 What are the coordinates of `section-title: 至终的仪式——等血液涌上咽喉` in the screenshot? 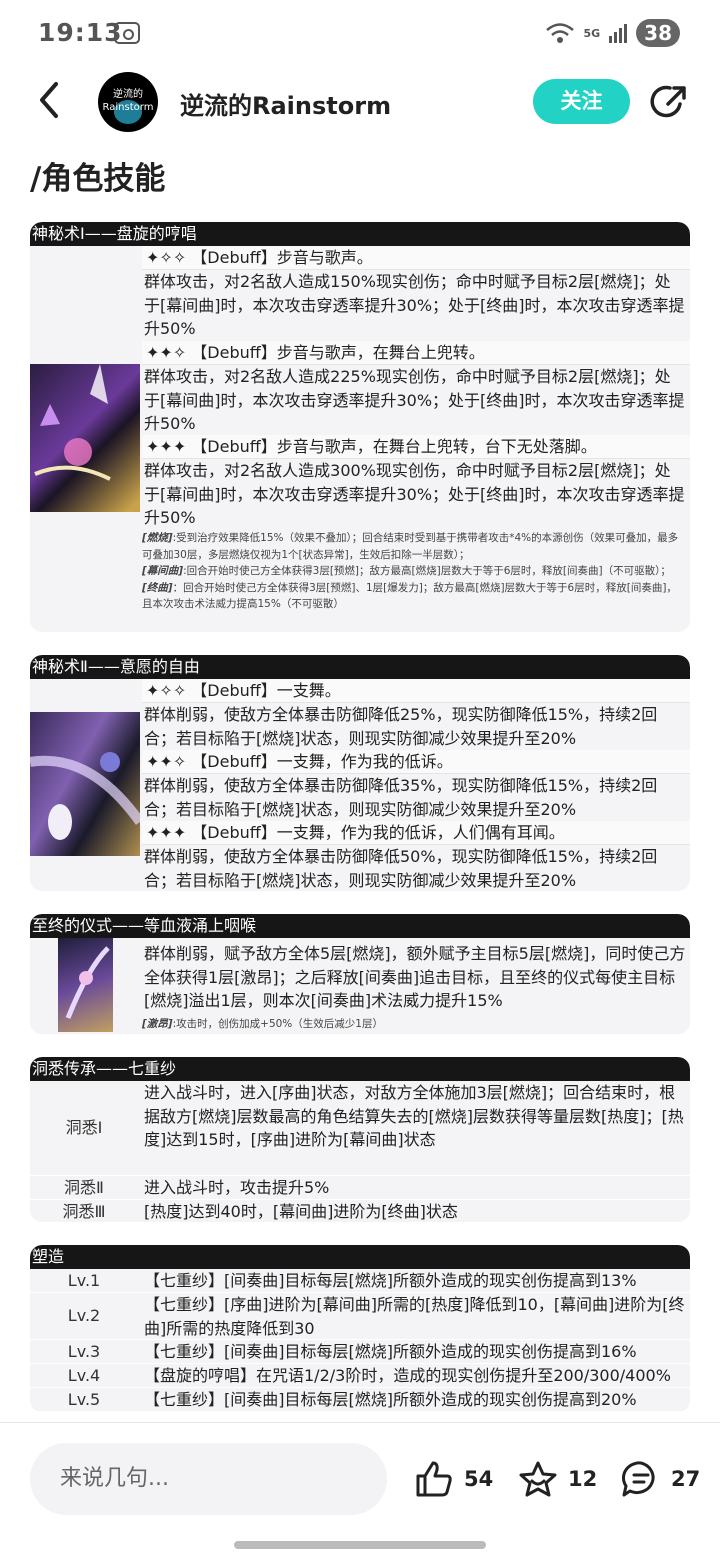 It's located at (360, 926).